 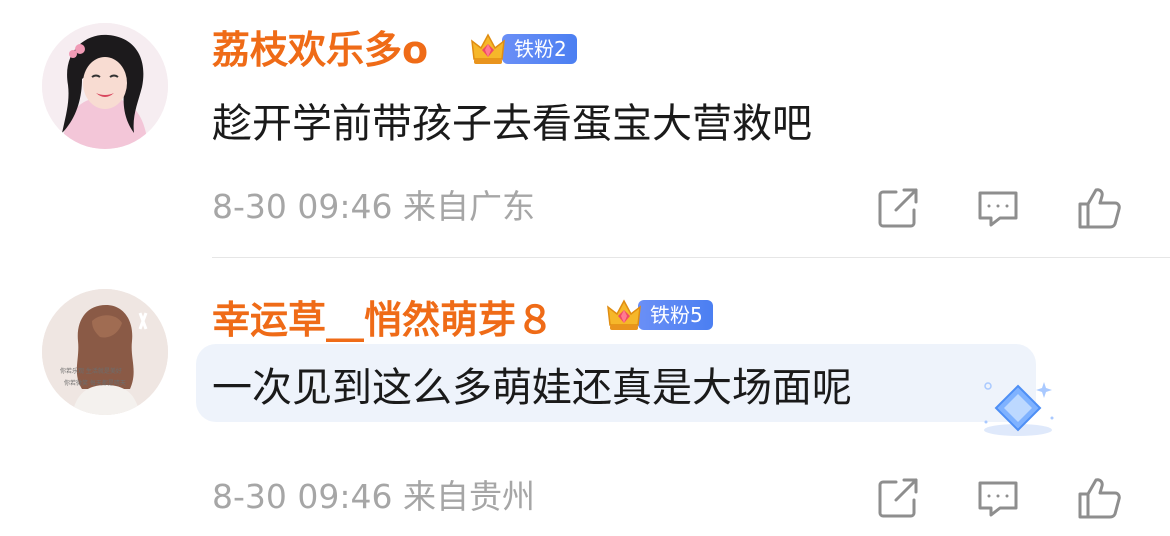 What do you see at coordinates (469, 206) in the screenshot?
I see `comment-location: 来自广东` at bounding box center [469, 206].